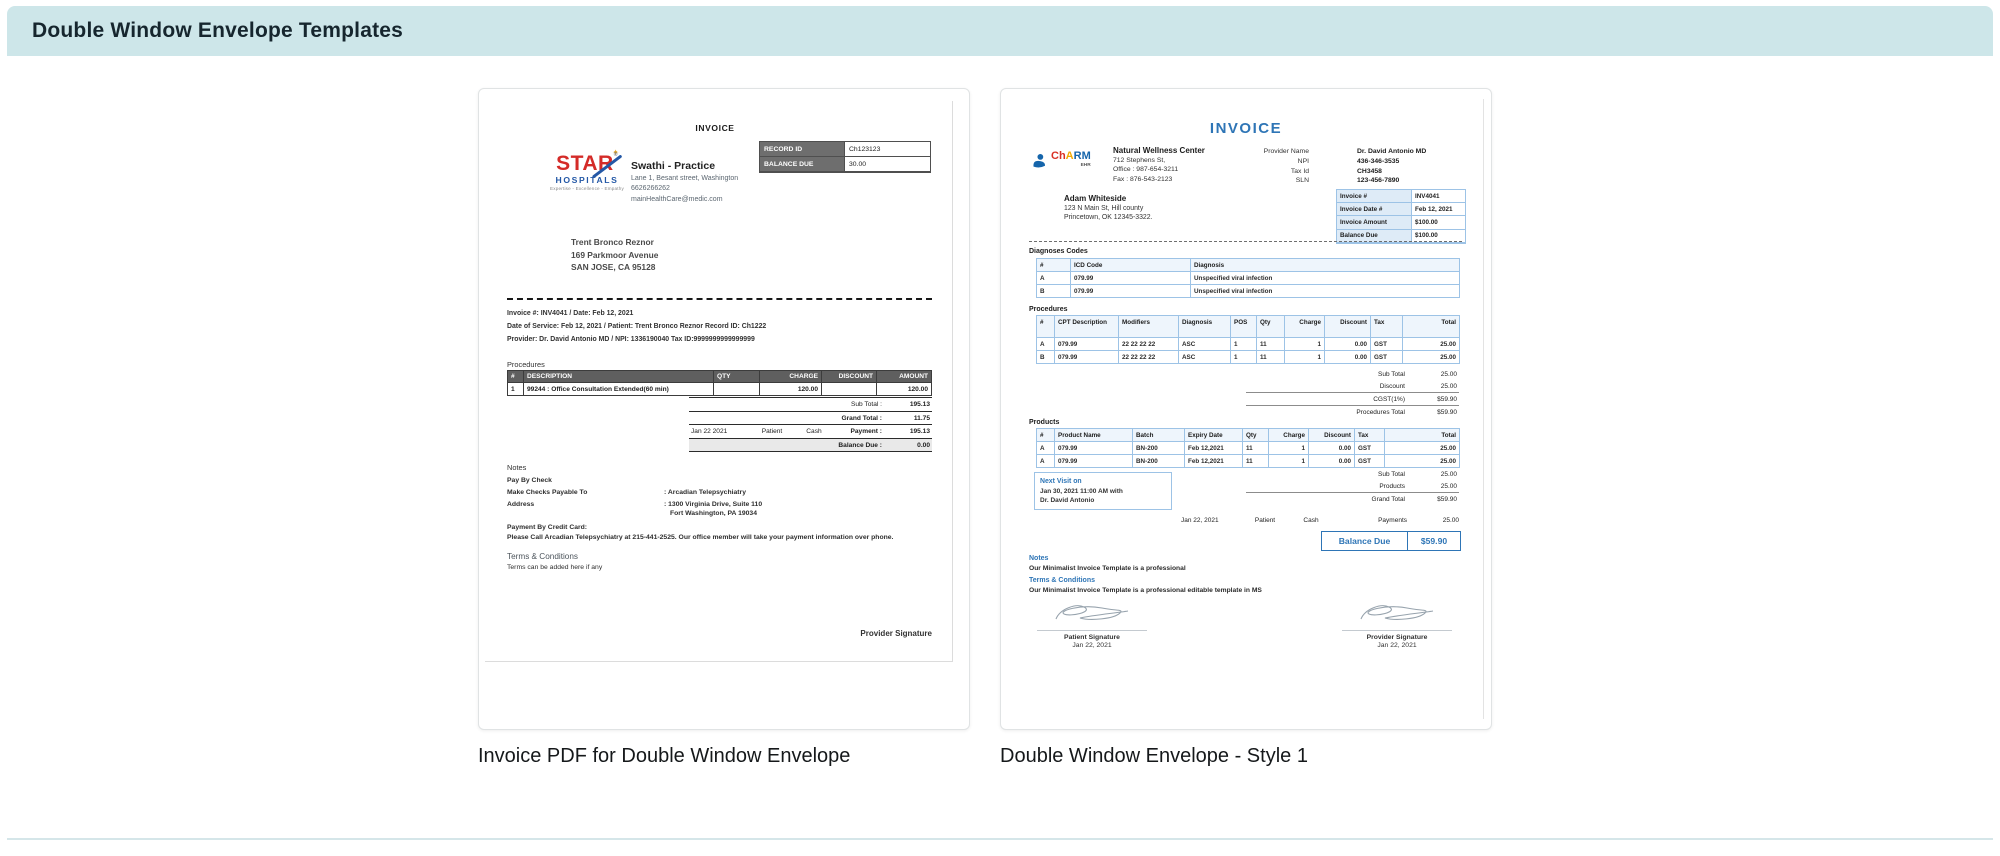 This screenshot has width=2000, height=856. Describe the element at coordinates (1386, 326) in the screenshot. I see `col-header: Tax` at that location.